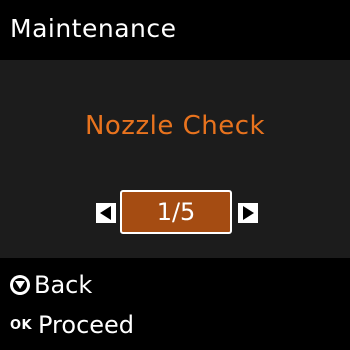  What do you see at coordinates (21, 325) in the screenshot?
I see `ok-icon: OK` at bounding box center [21, 325].